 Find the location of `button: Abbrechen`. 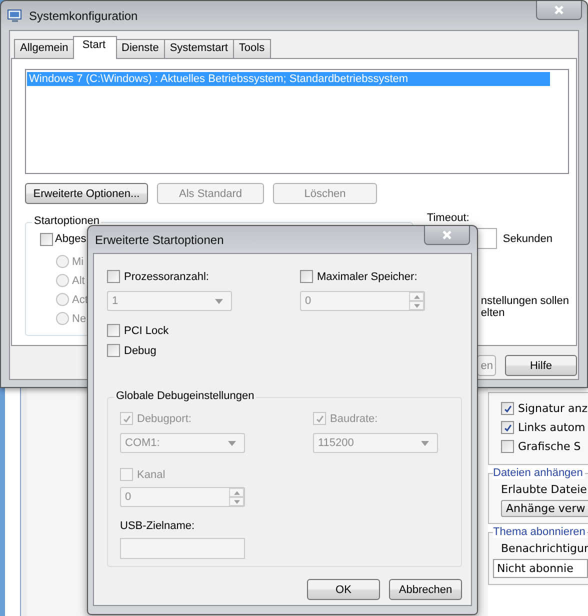

button: Abbrechen is located at coordinates (425, 589).